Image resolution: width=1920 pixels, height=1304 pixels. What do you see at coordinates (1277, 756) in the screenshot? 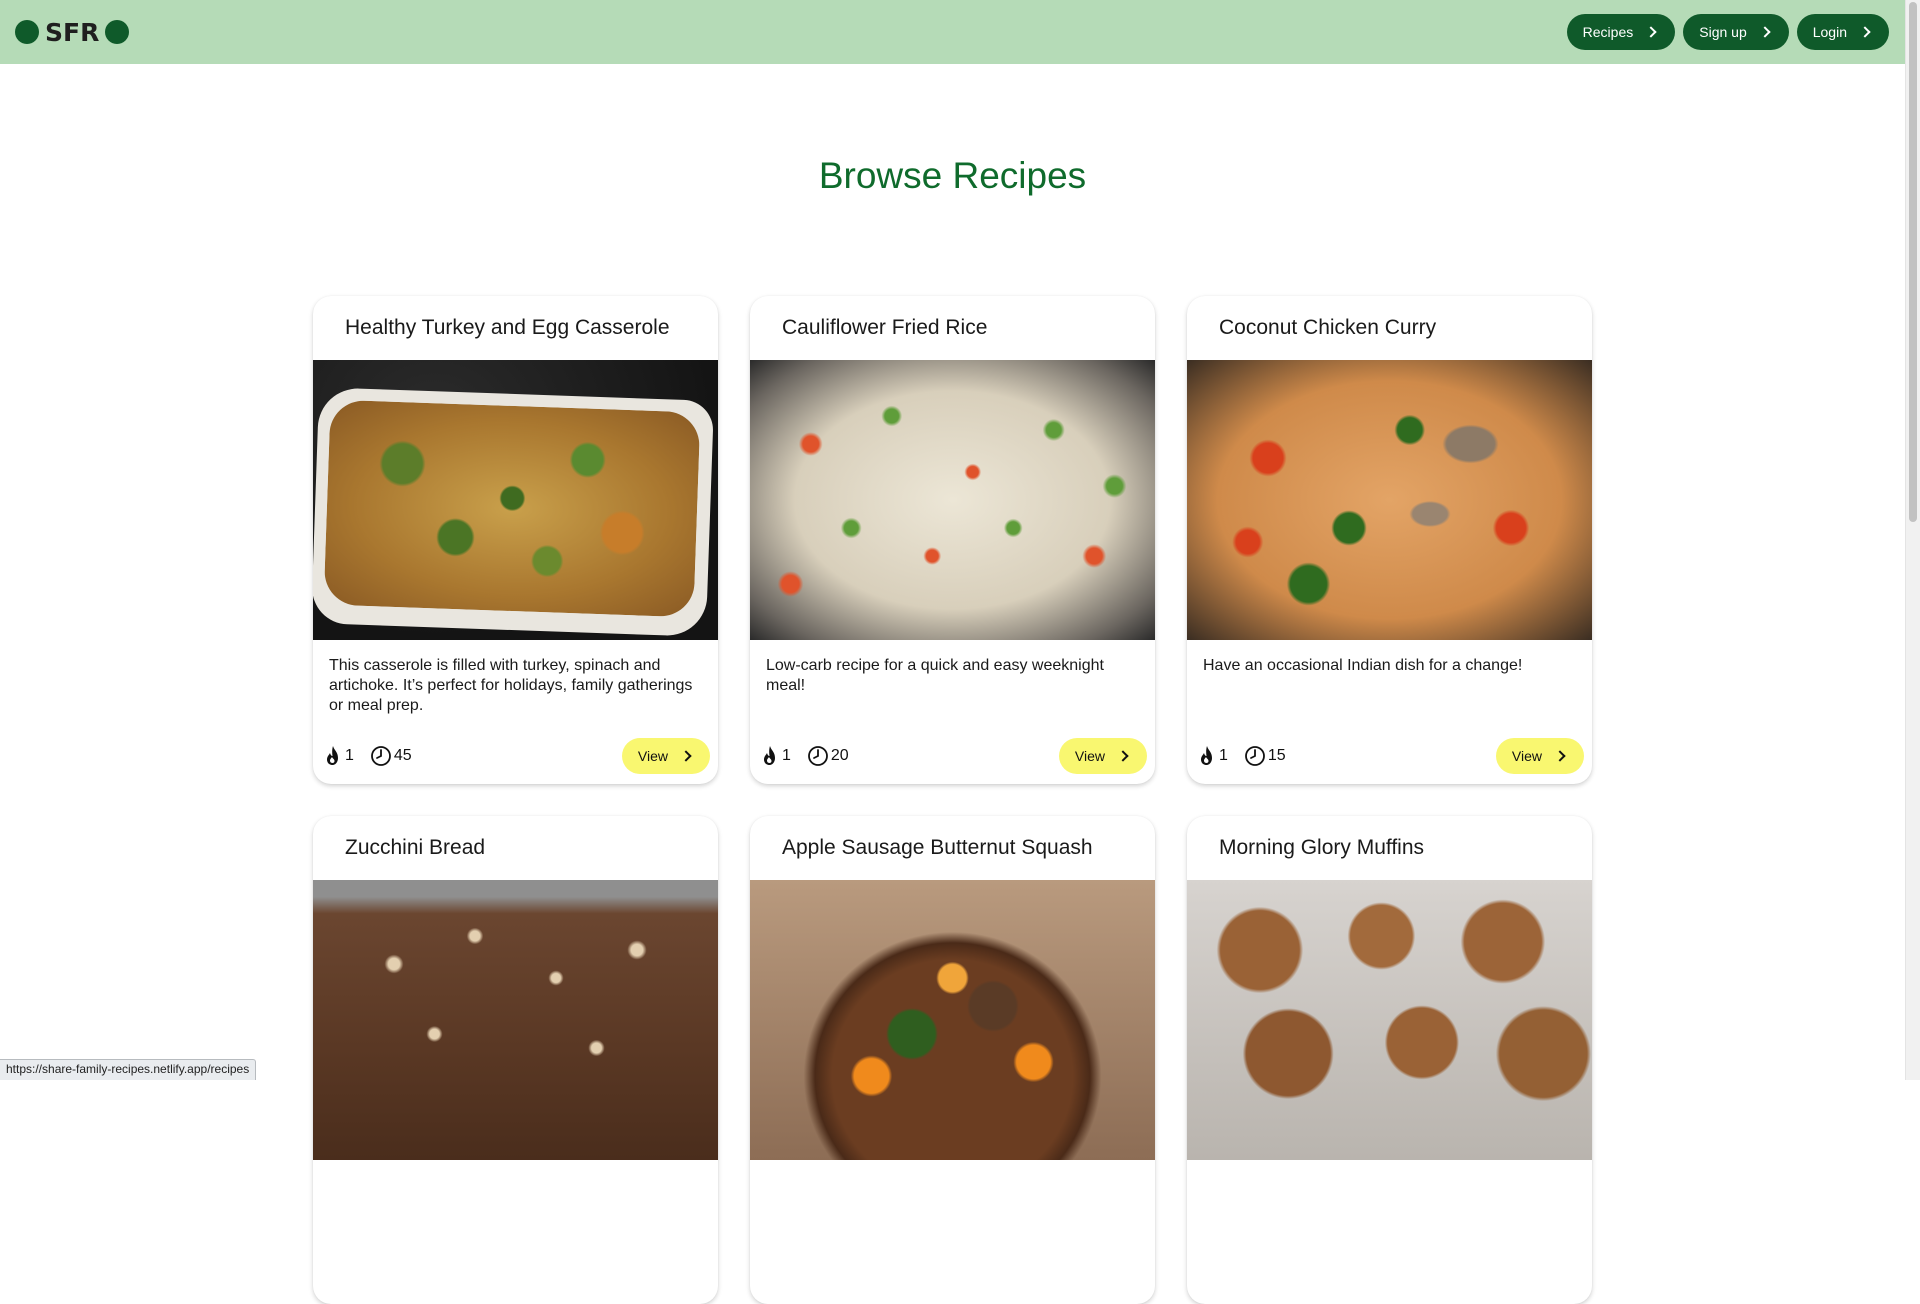
I see `time-value: 15` at bounding box center [1277, 756].